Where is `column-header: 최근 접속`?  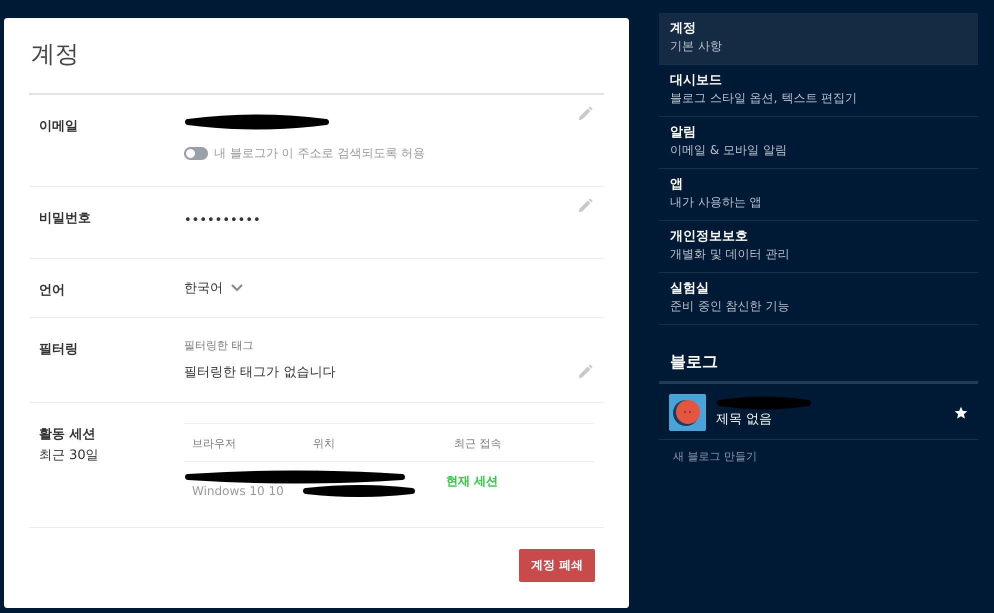
column-header: 최근 접속 is located at coordinates (478, 443).